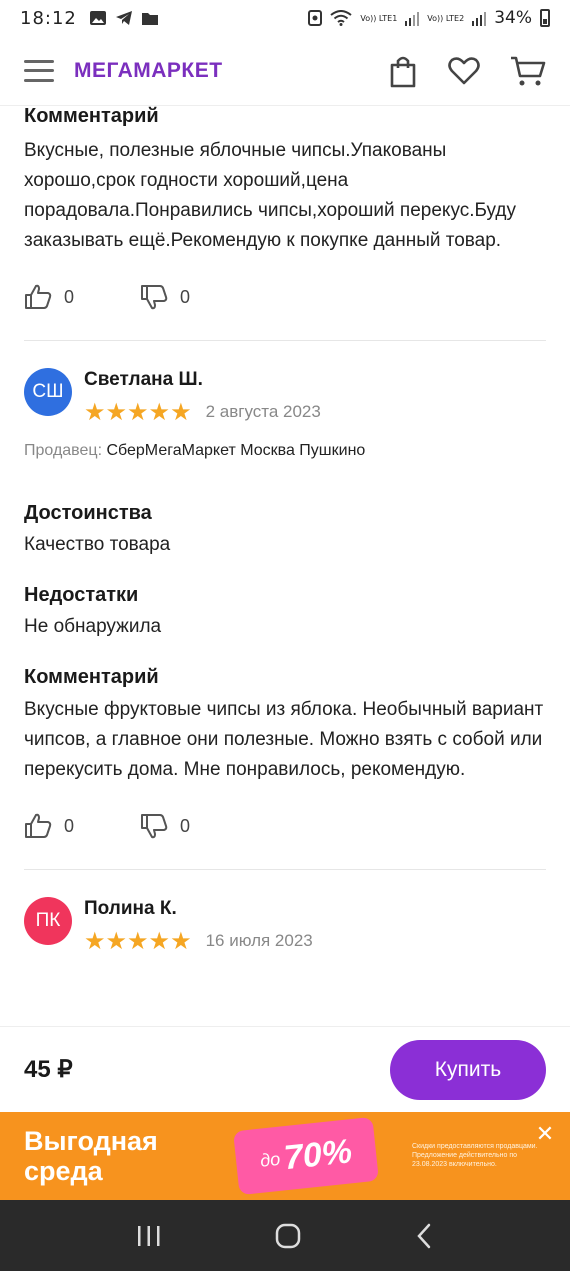 This screenshot has height=1271, width=570. Describe the element at coordinates (412, 19) in the screenshot. I see `signal-1-icon` at that location.